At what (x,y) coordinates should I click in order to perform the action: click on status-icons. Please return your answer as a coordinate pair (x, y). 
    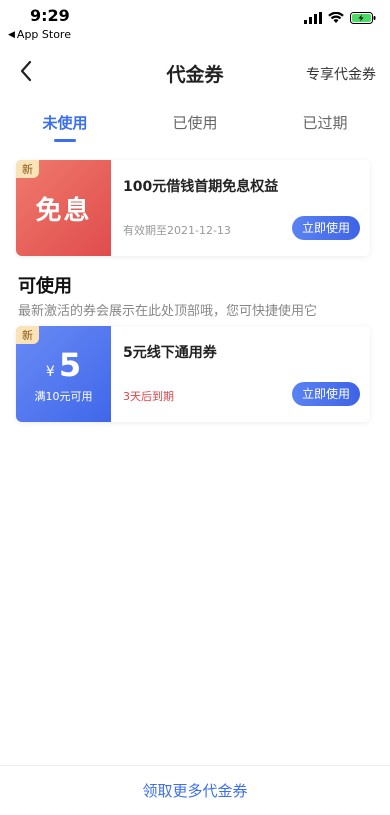
    Looking at the image, I should click on (340, 18).